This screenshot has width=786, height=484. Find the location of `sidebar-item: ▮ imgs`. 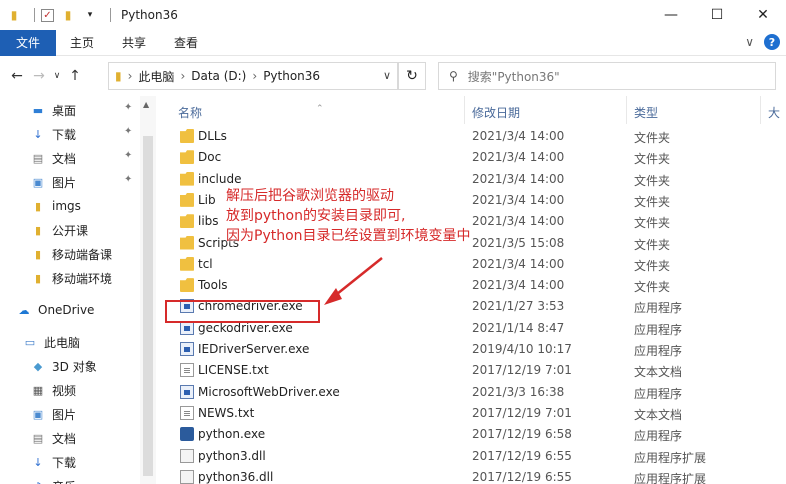

sidebar-item: ▮ imgs is located at coordinates (55, 206).